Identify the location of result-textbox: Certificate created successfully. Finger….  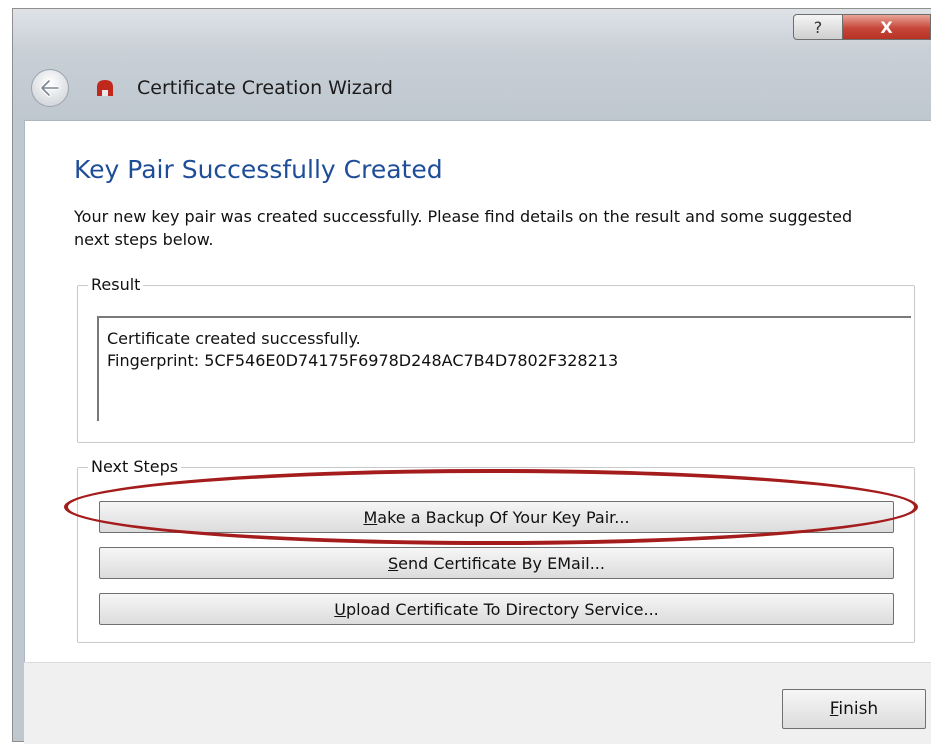
(504, 368).